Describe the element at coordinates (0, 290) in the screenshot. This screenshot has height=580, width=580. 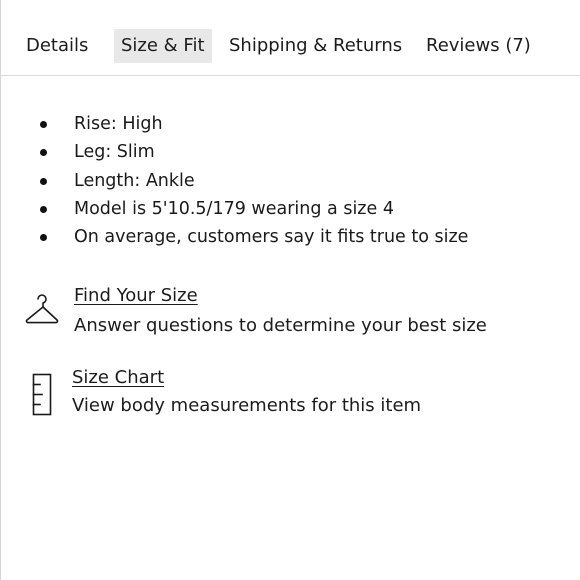
I see `panel-left-border` at that location.